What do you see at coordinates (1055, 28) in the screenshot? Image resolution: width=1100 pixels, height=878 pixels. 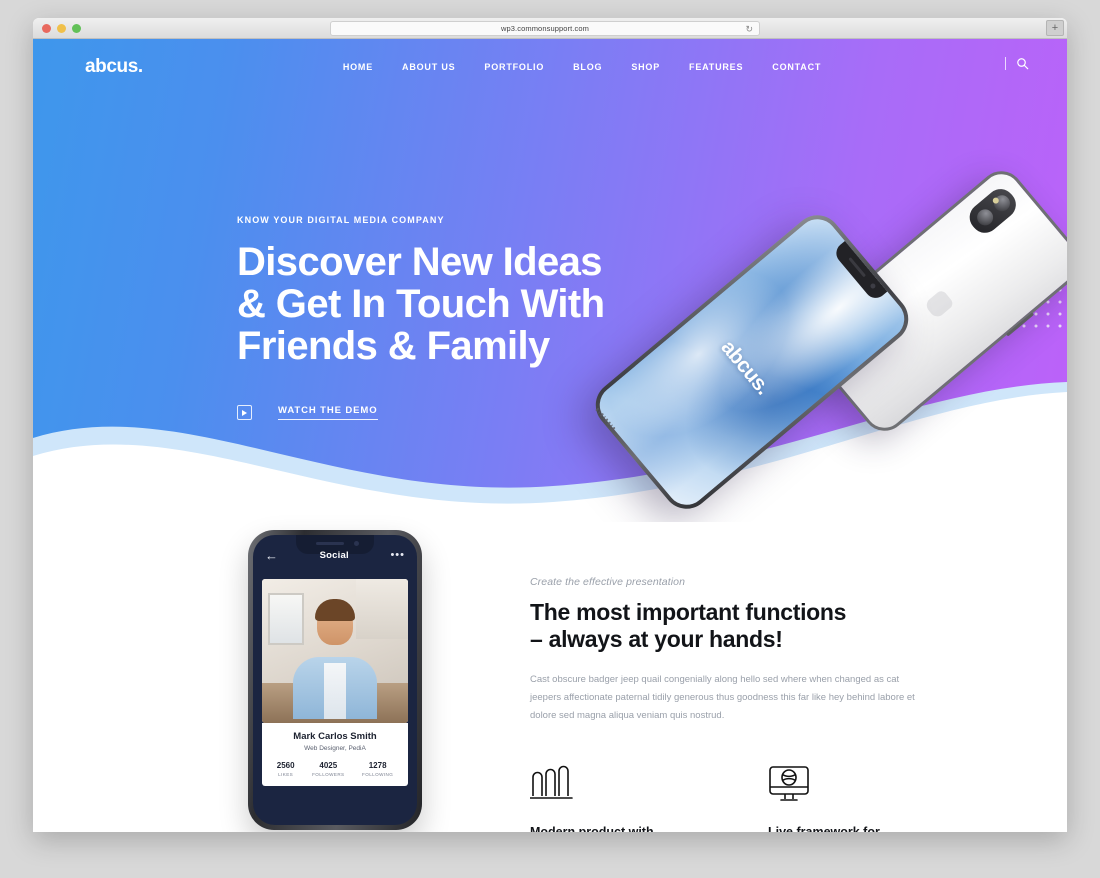 I see `new-tab-button: +` at bounding box center [1055, 28].